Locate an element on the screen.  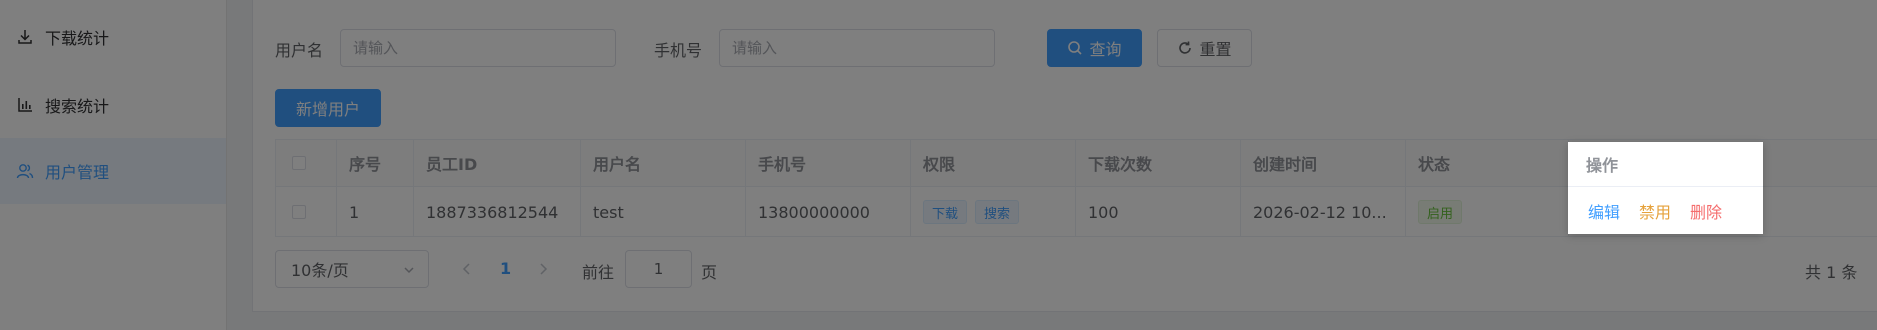
header-username: 用户名 is located at coordinates (663, 163).